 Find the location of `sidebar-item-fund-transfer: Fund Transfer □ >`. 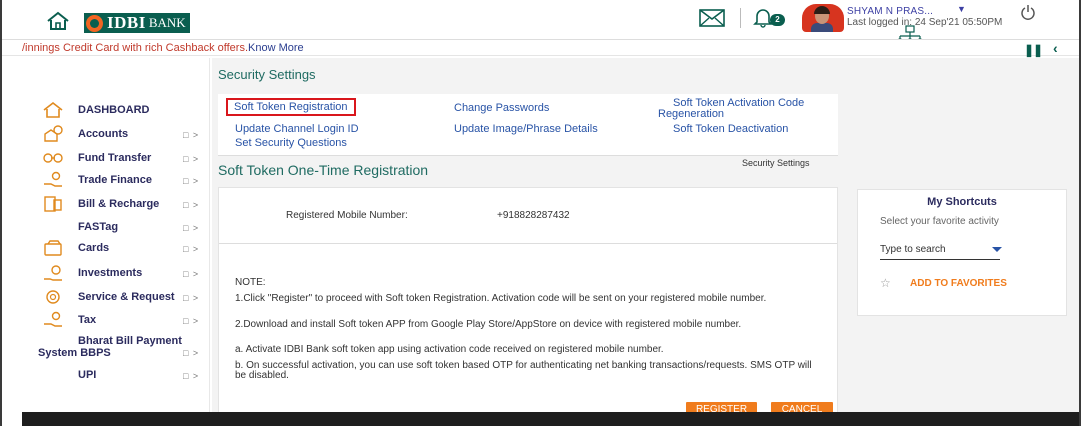

sidebar-item-fund-transfer: Fund Transfer □ > is located at coordinates (119, 159).